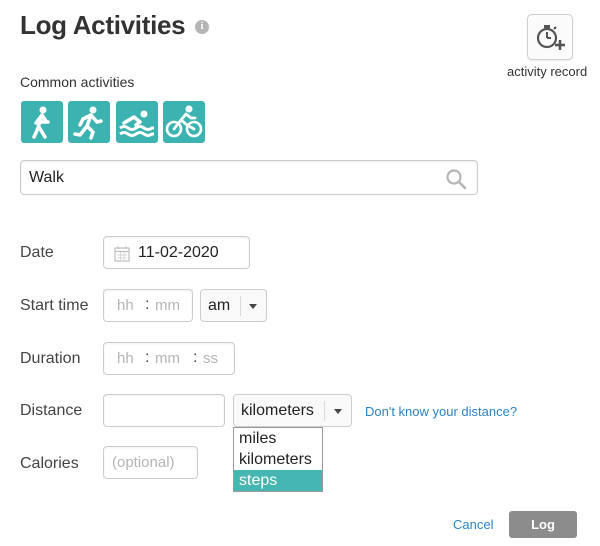  I want to click on duration-hh-placeholder: hh, so click(125, 358).